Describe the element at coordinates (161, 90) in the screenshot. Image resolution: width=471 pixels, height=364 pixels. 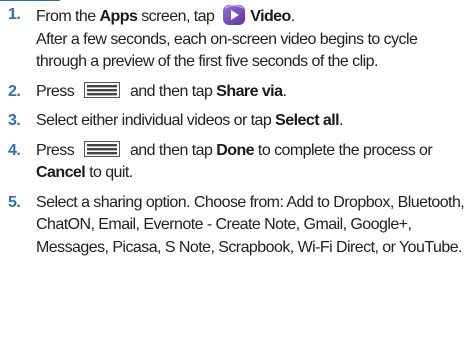
I see `step-2-instruction: Press and then tap Share via.` at that location.